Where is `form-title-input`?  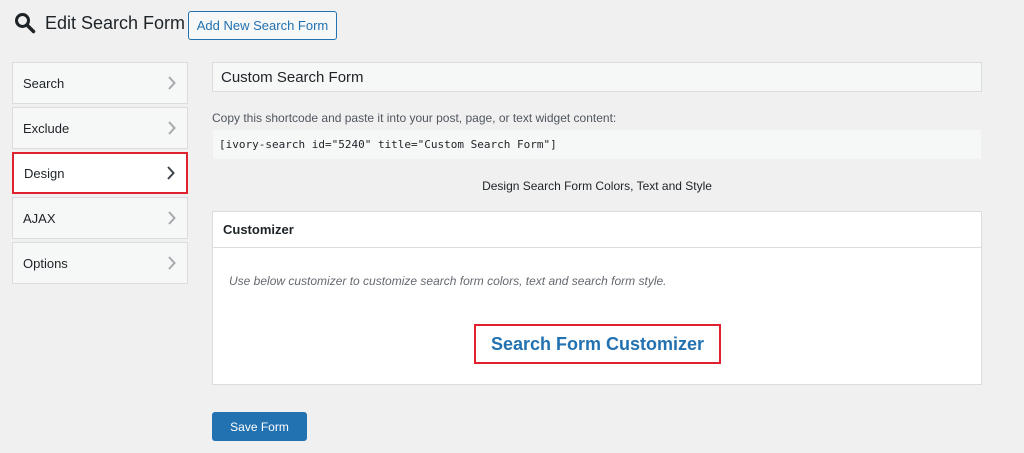
form-title-input is located at coordinates (597, 77).